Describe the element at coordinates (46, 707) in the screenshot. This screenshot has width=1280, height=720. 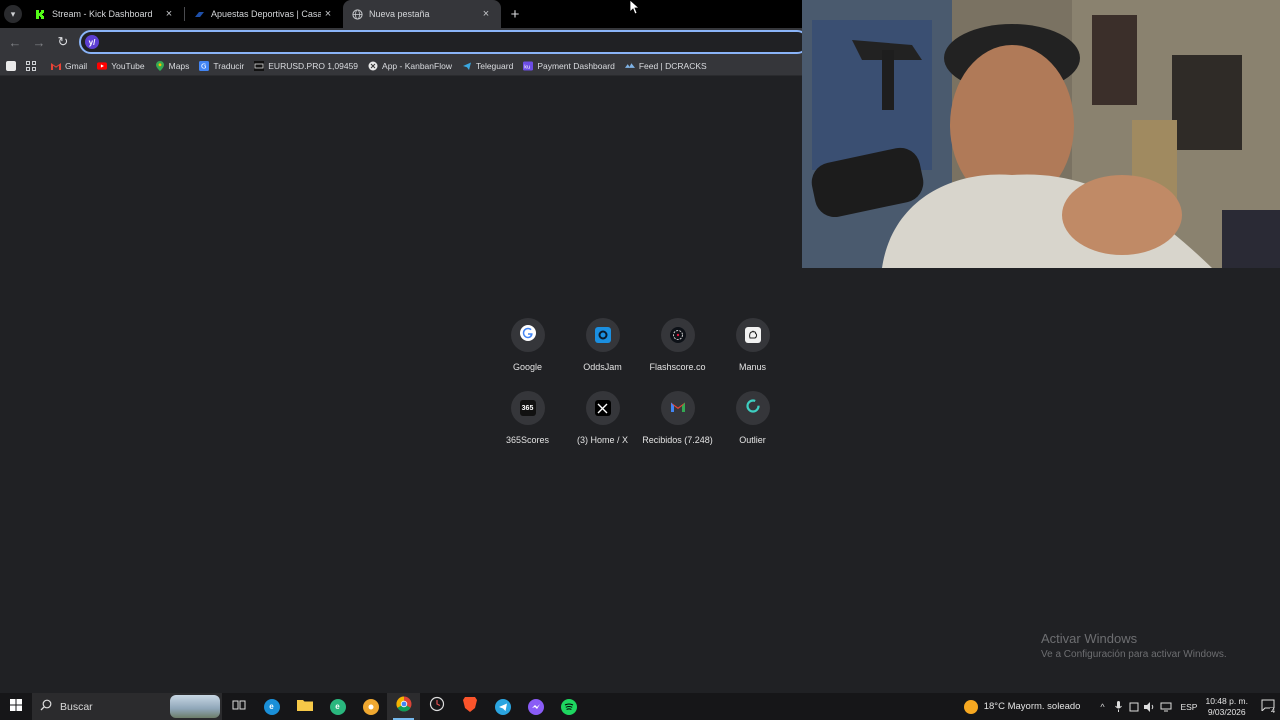
I see `search-icon` at that location.